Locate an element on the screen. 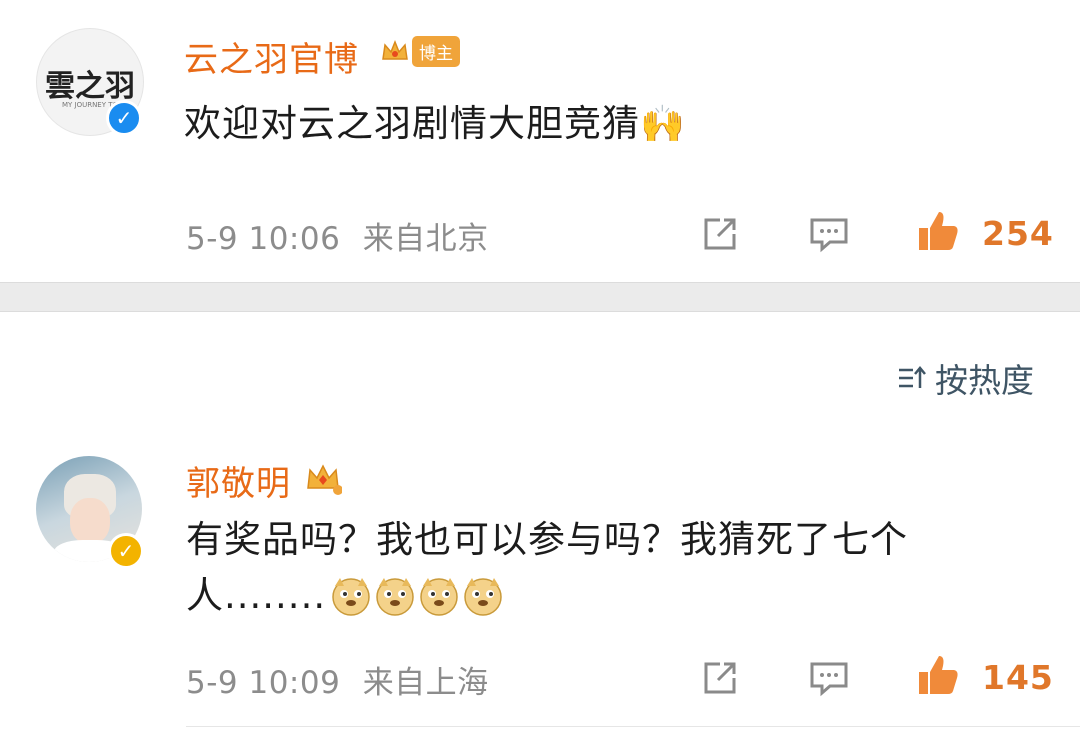 The image size is (1080, 729). post-content-text: 欢迎对云之羽剧情大胆竞猜 is located at coordinates (412, 123).